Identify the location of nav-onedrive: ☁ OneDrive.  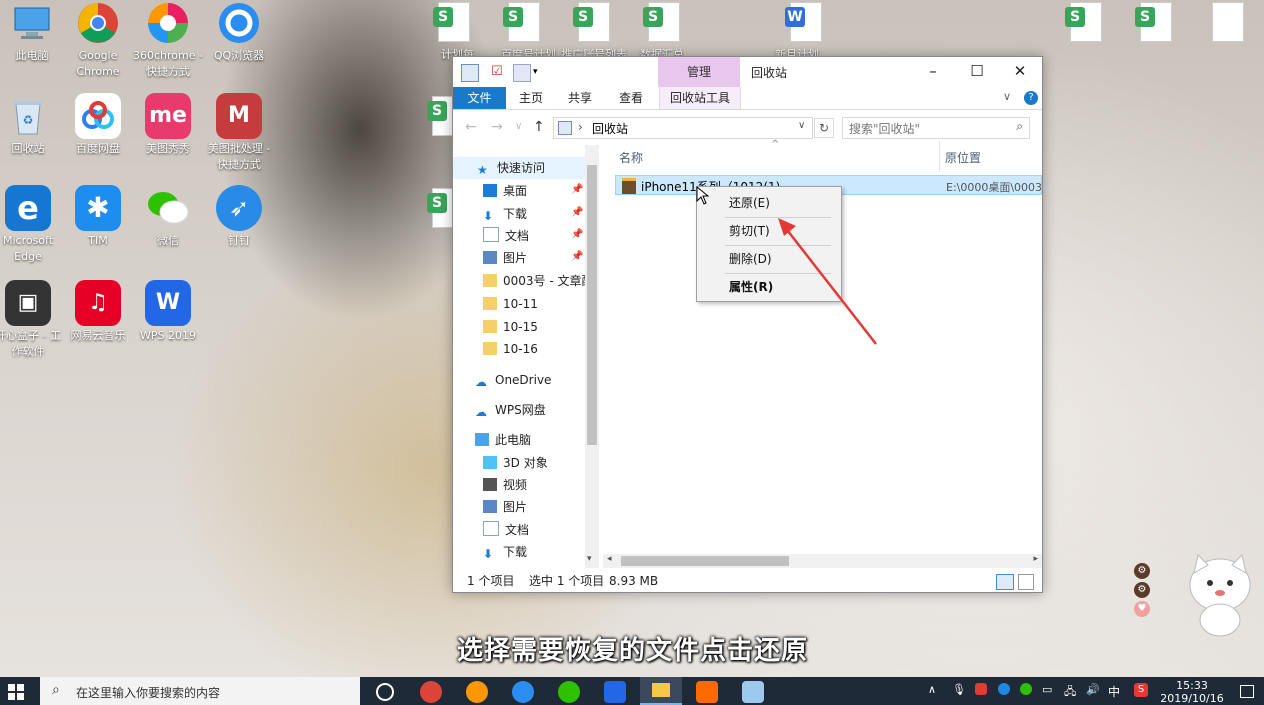
(513, 380).